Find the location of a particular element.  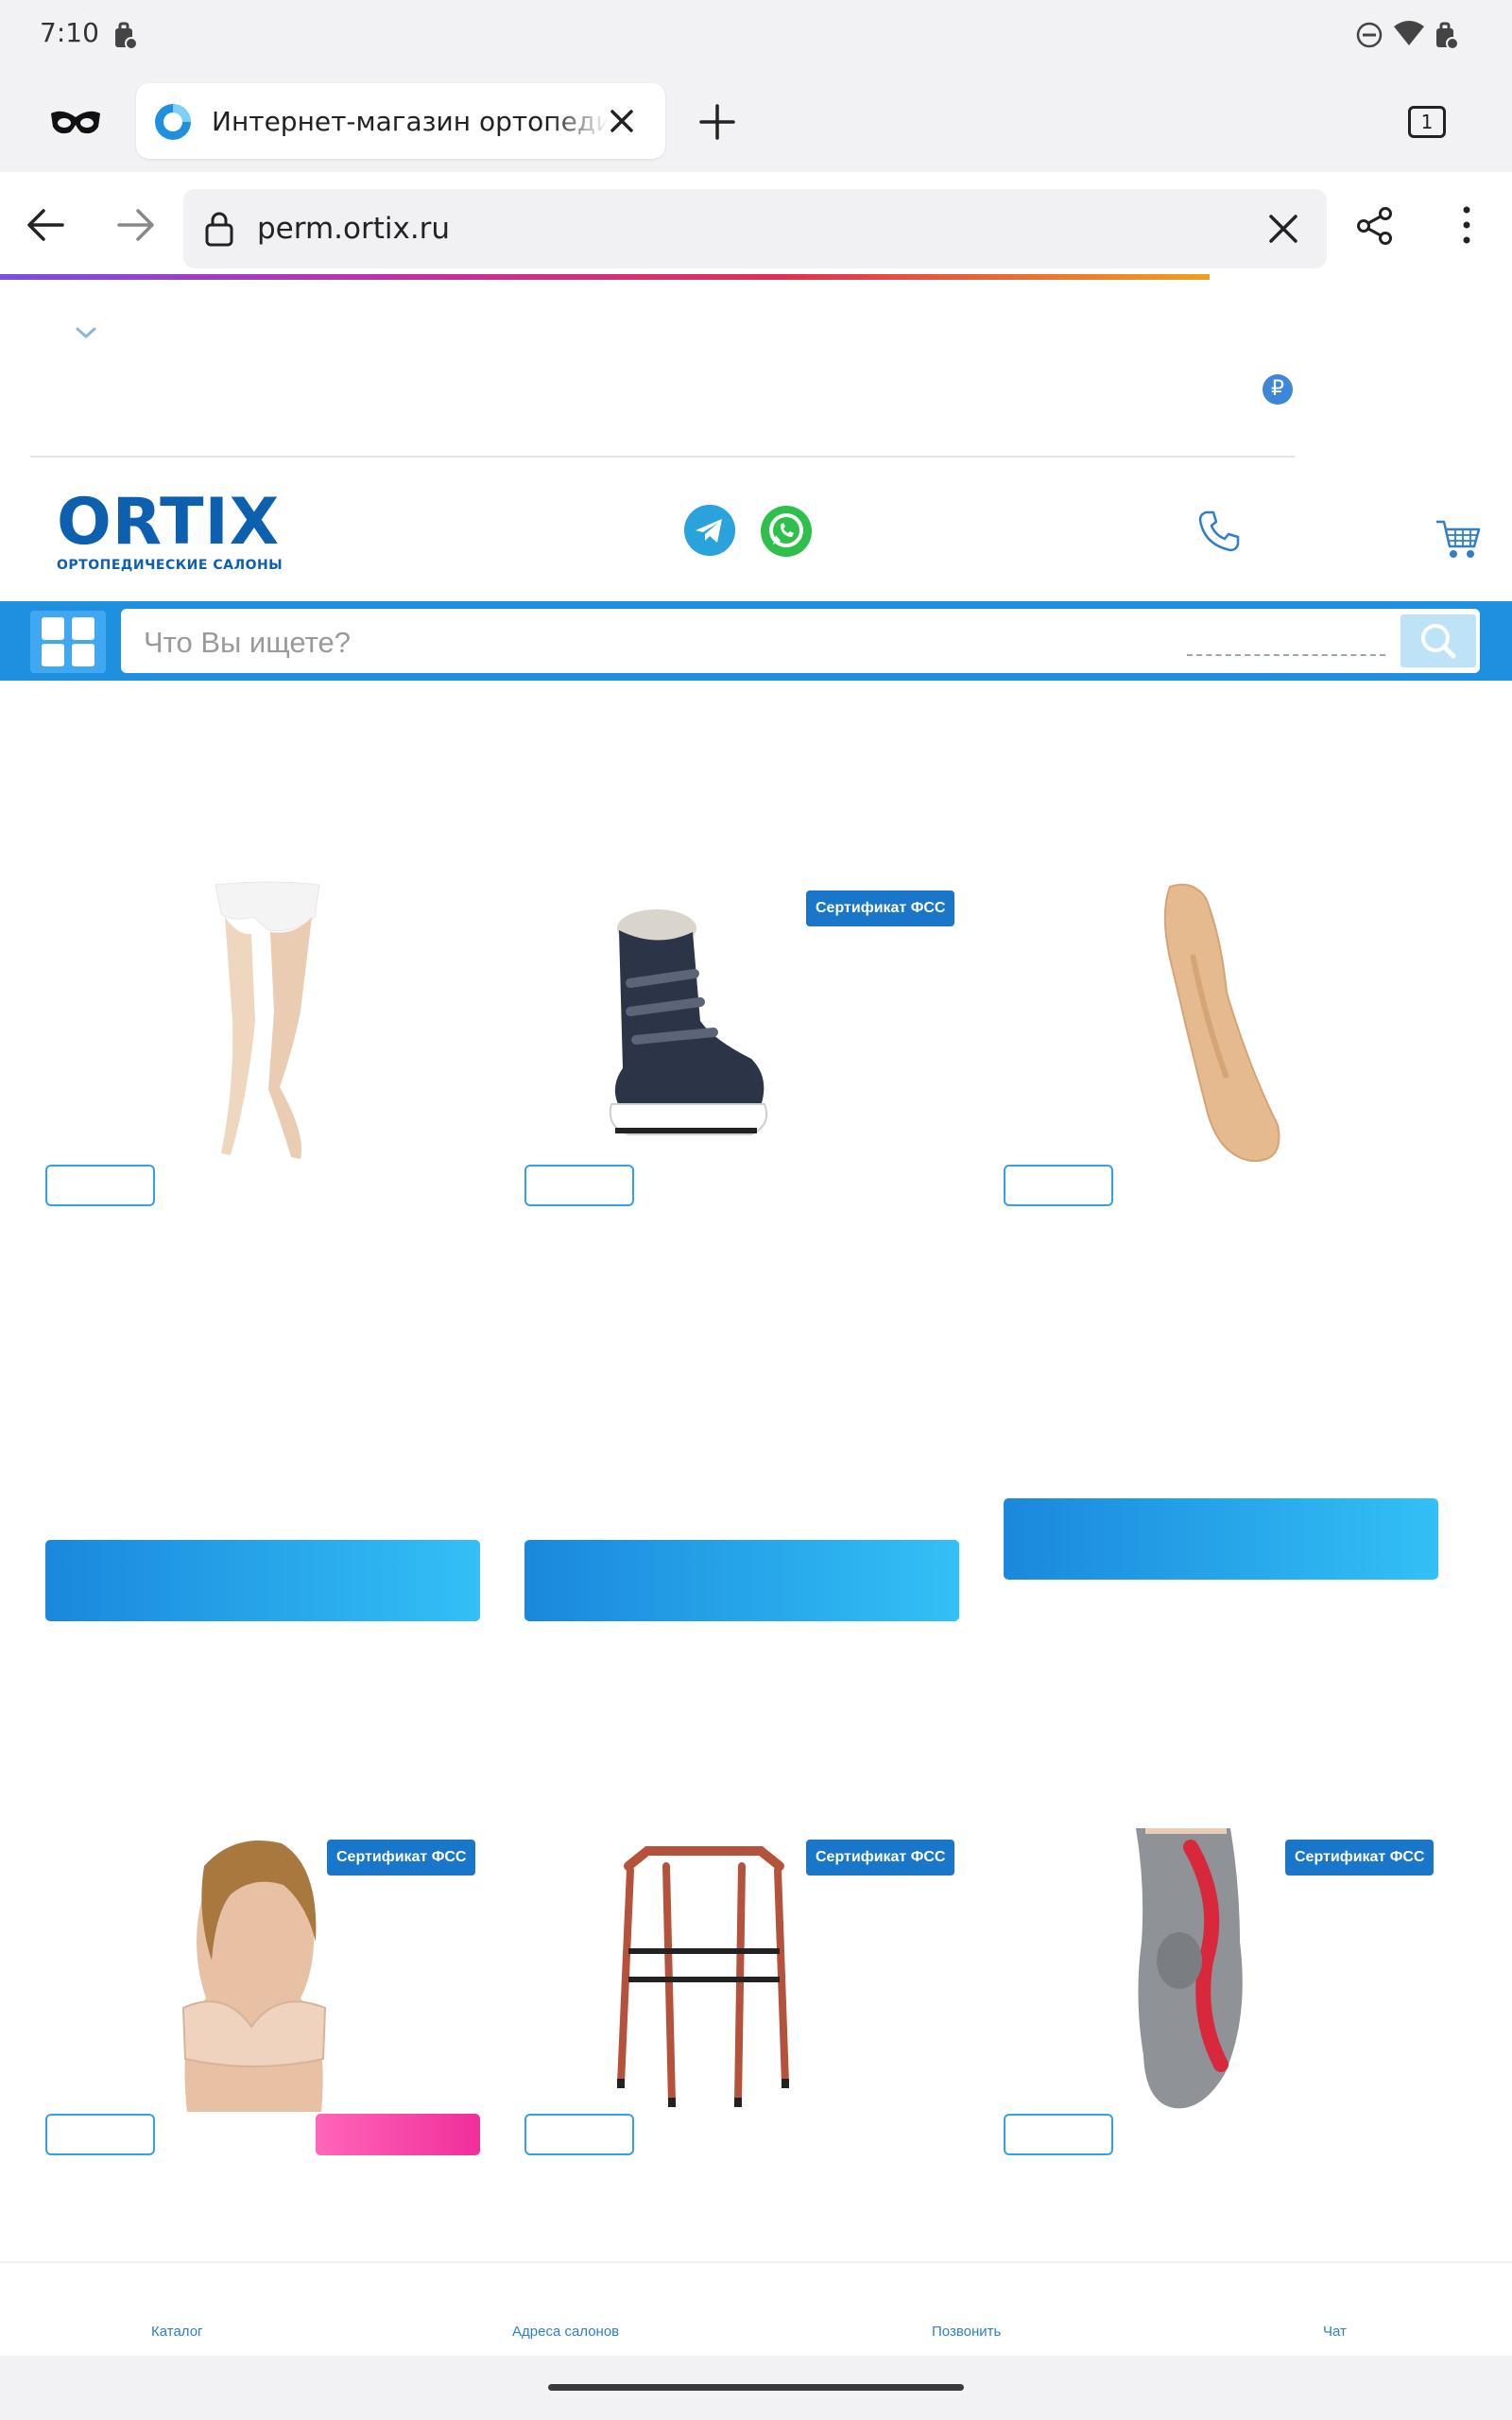

wifi-icon is located at coordinates (1409, 33).